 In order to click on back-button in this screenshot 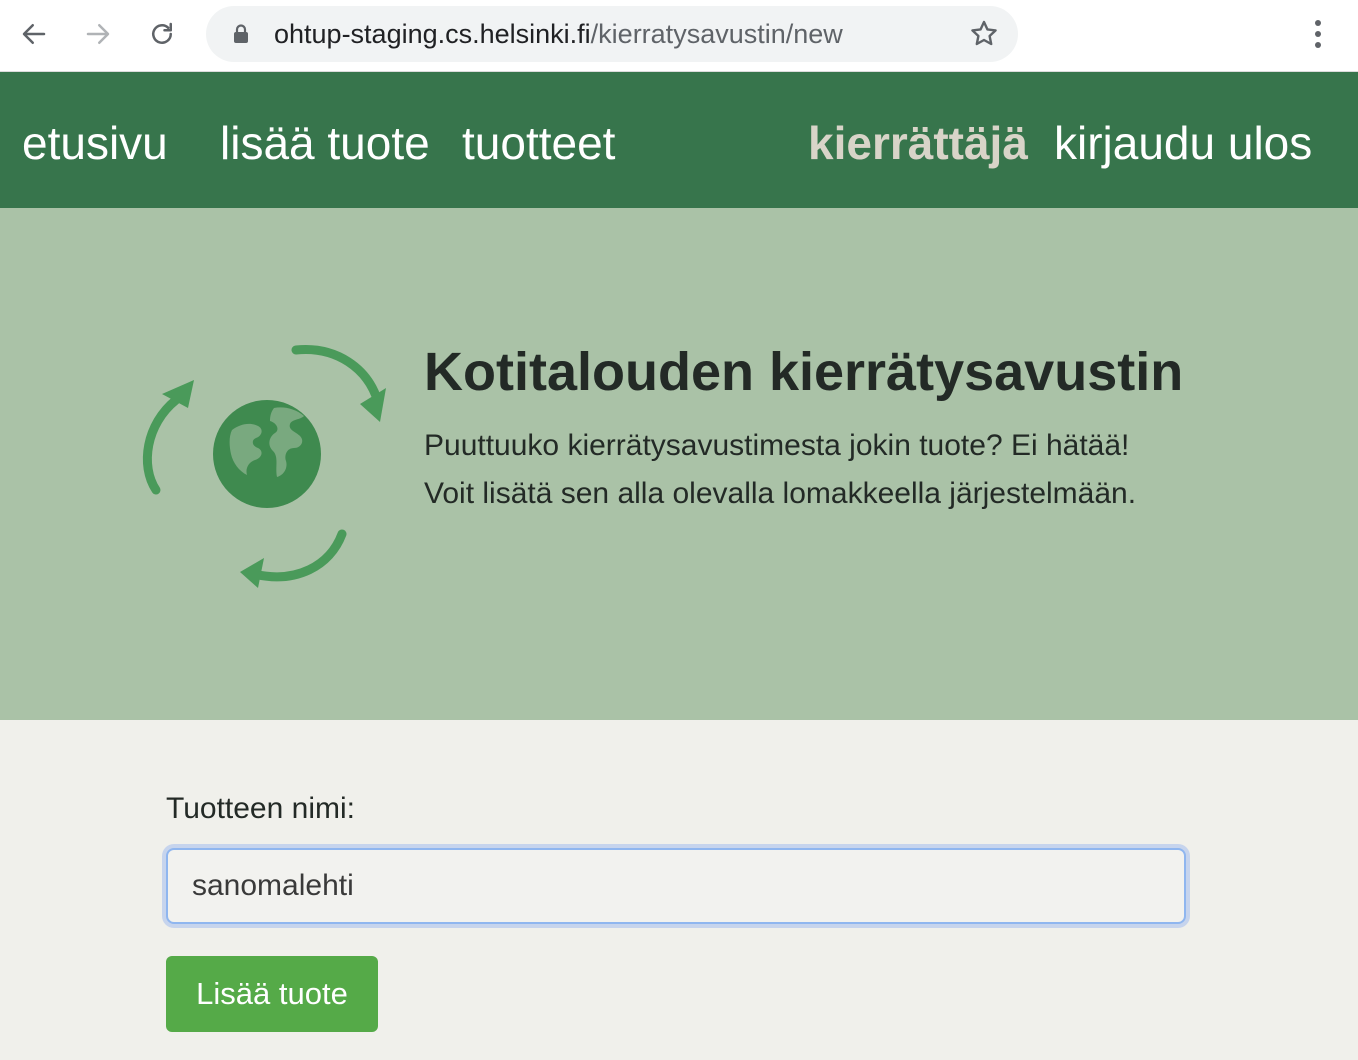, I will do `click(34, 34)`.